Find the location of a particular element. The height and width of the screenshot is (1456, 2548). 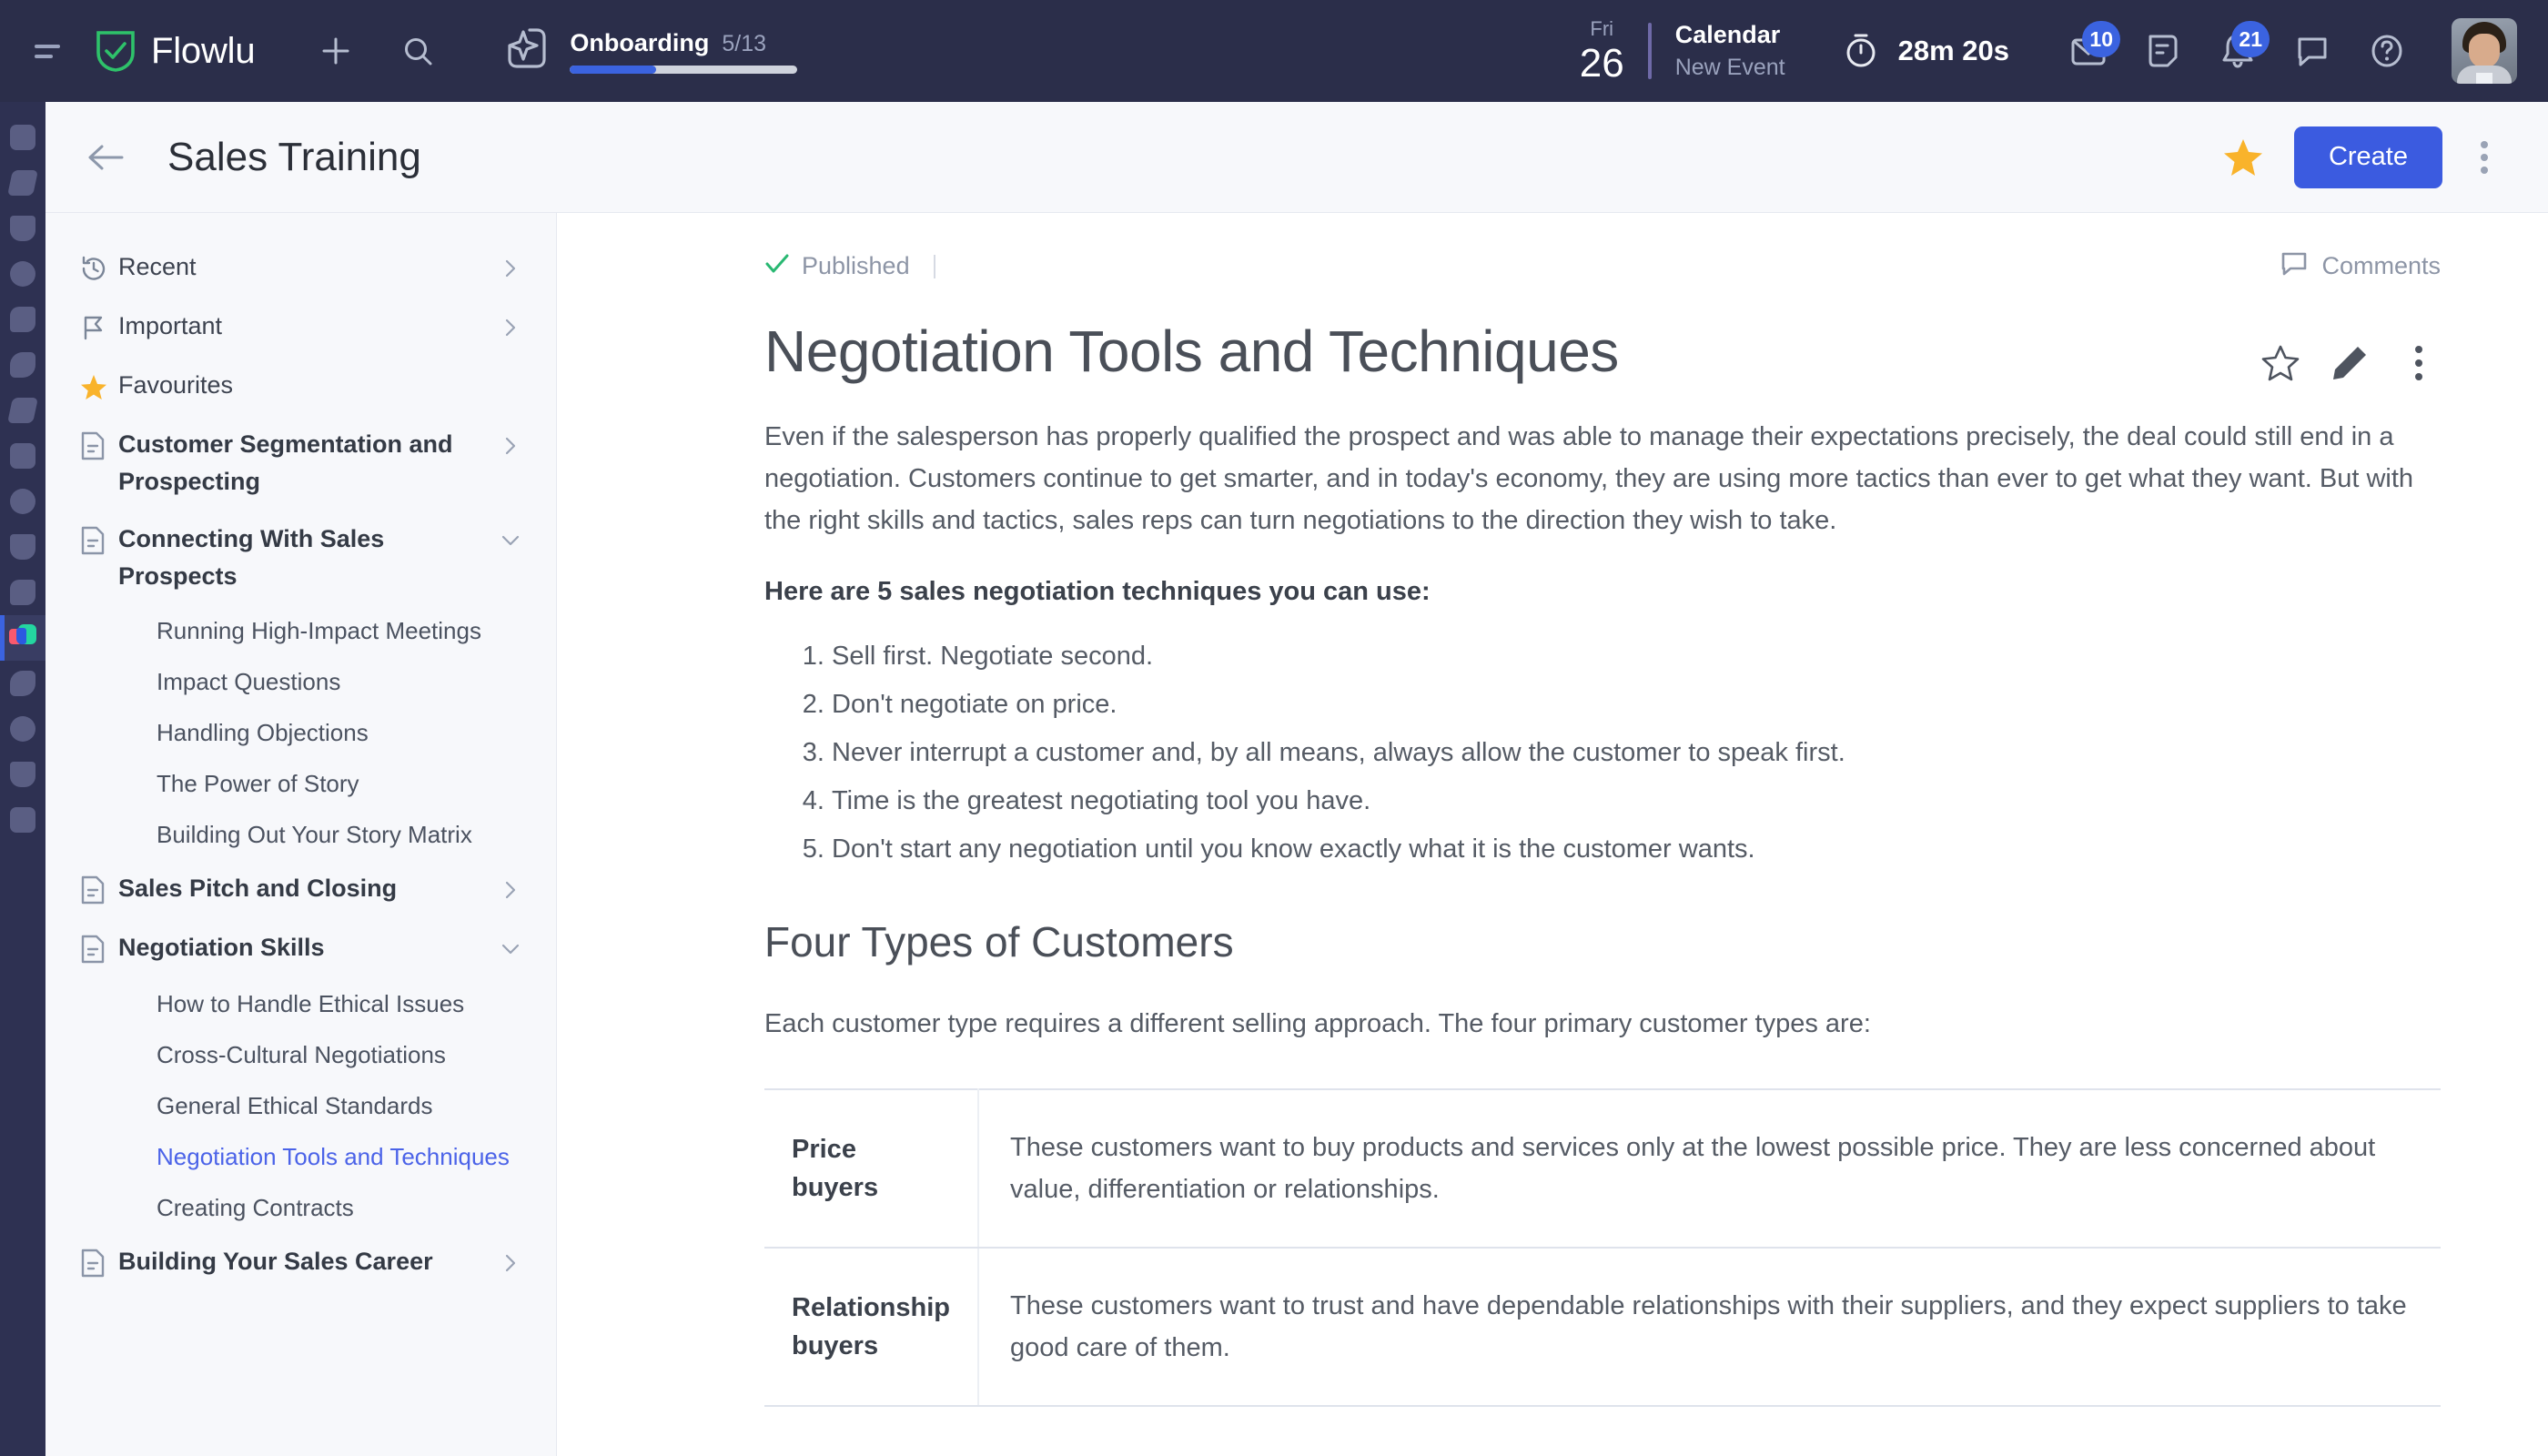

avatar is located at coordinates (2485, 51).